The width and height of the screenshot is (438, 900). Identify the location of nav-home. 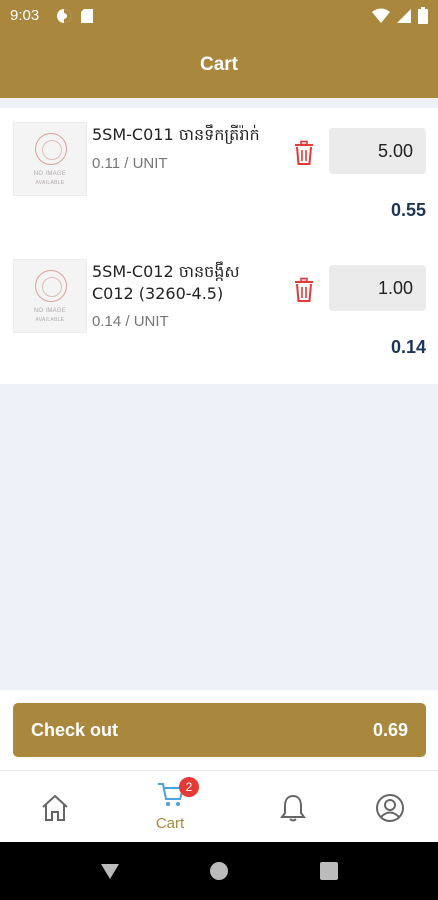
(55, 807).